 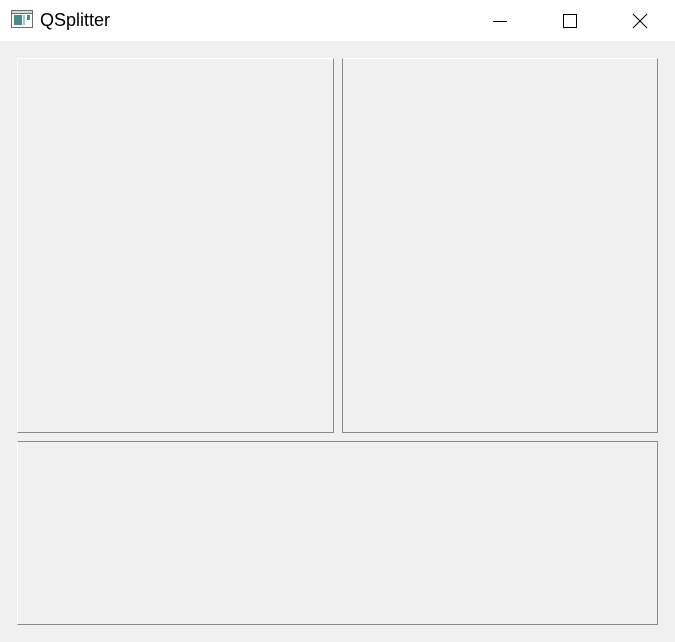 What do you see at coordinates (22, 19) in the screenshot?
I see `app-window-icon` at bounding box center [22, 19].